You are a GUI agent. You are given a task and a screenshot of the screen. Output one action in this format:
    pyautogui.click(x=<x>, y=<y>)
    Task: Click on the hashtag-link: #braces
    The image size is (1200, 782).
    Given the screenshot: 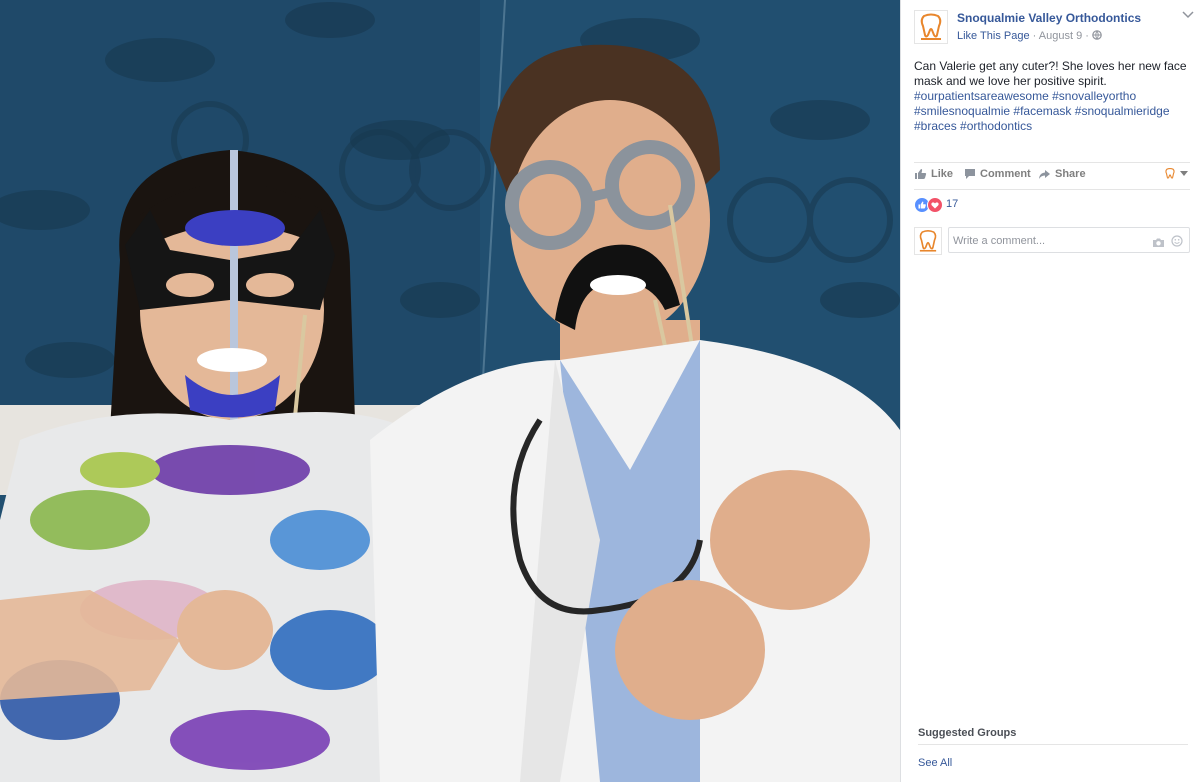 What is the action you would take?
    pyautogui.click(x=935, y=126)
    